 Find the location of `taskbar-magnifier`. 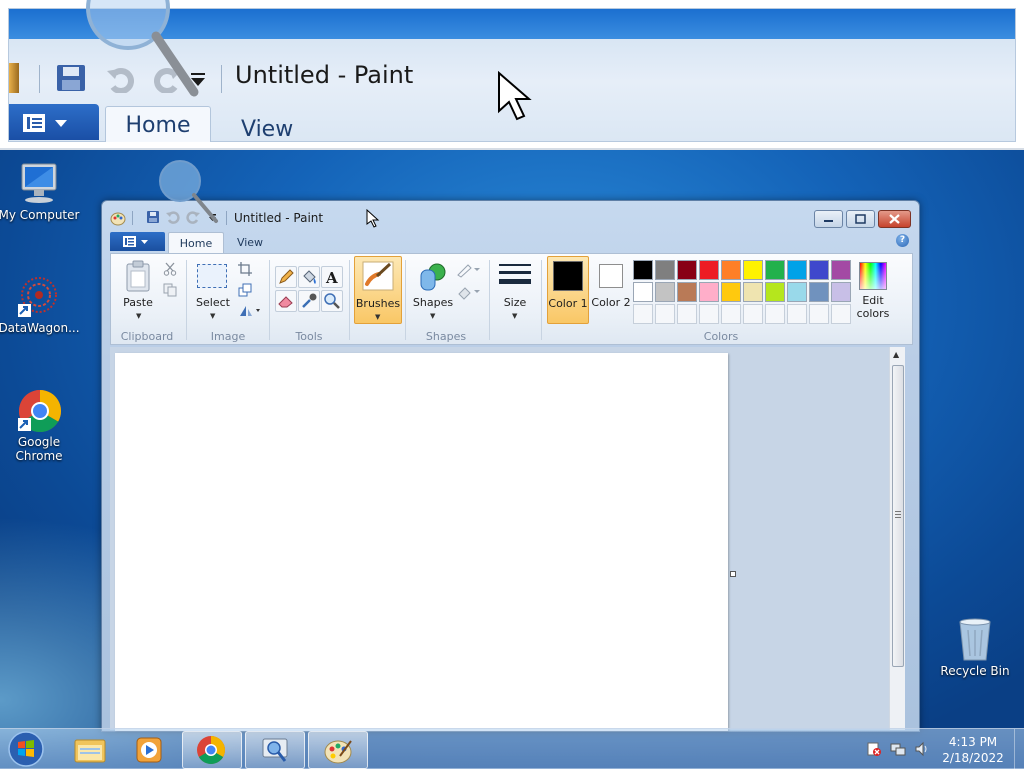

taskbar-magnifier is located at coordinates (275, 750).